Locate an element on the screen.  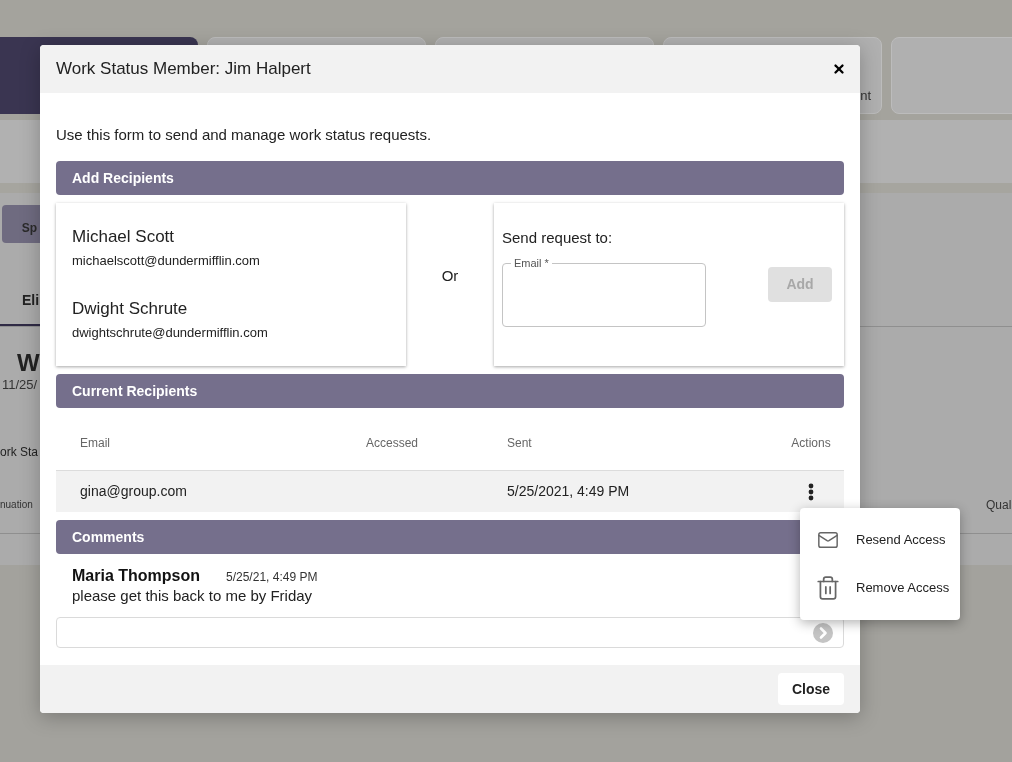
close-button: Close is located at coordinates (811, 689).